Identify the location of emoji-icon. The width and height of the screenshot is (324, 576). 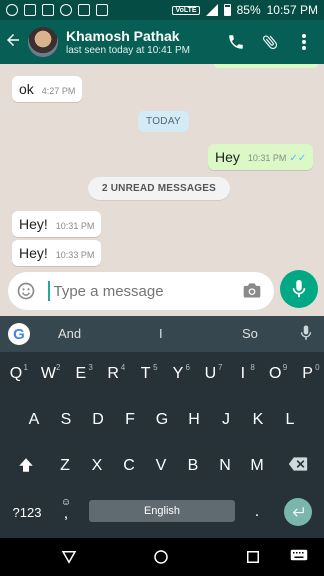
(26, 291).